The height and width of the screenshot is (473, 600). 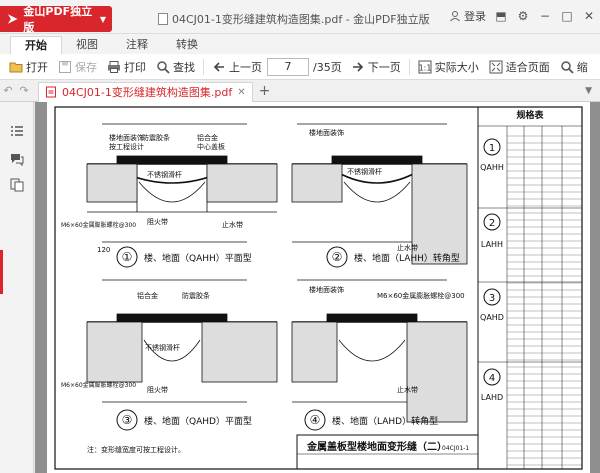 What do you see at coordinates (136, 449) in the screenshot?
I see `drawing-note: 注：变形缝宽度可按工程设计。` at bounding box center [136, 449].